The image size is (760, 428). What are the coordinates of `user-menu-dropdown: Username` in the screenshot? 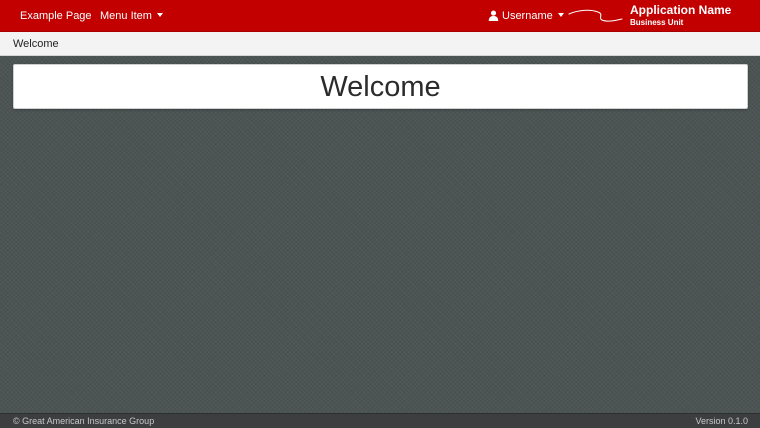 It's located at (526, 16).